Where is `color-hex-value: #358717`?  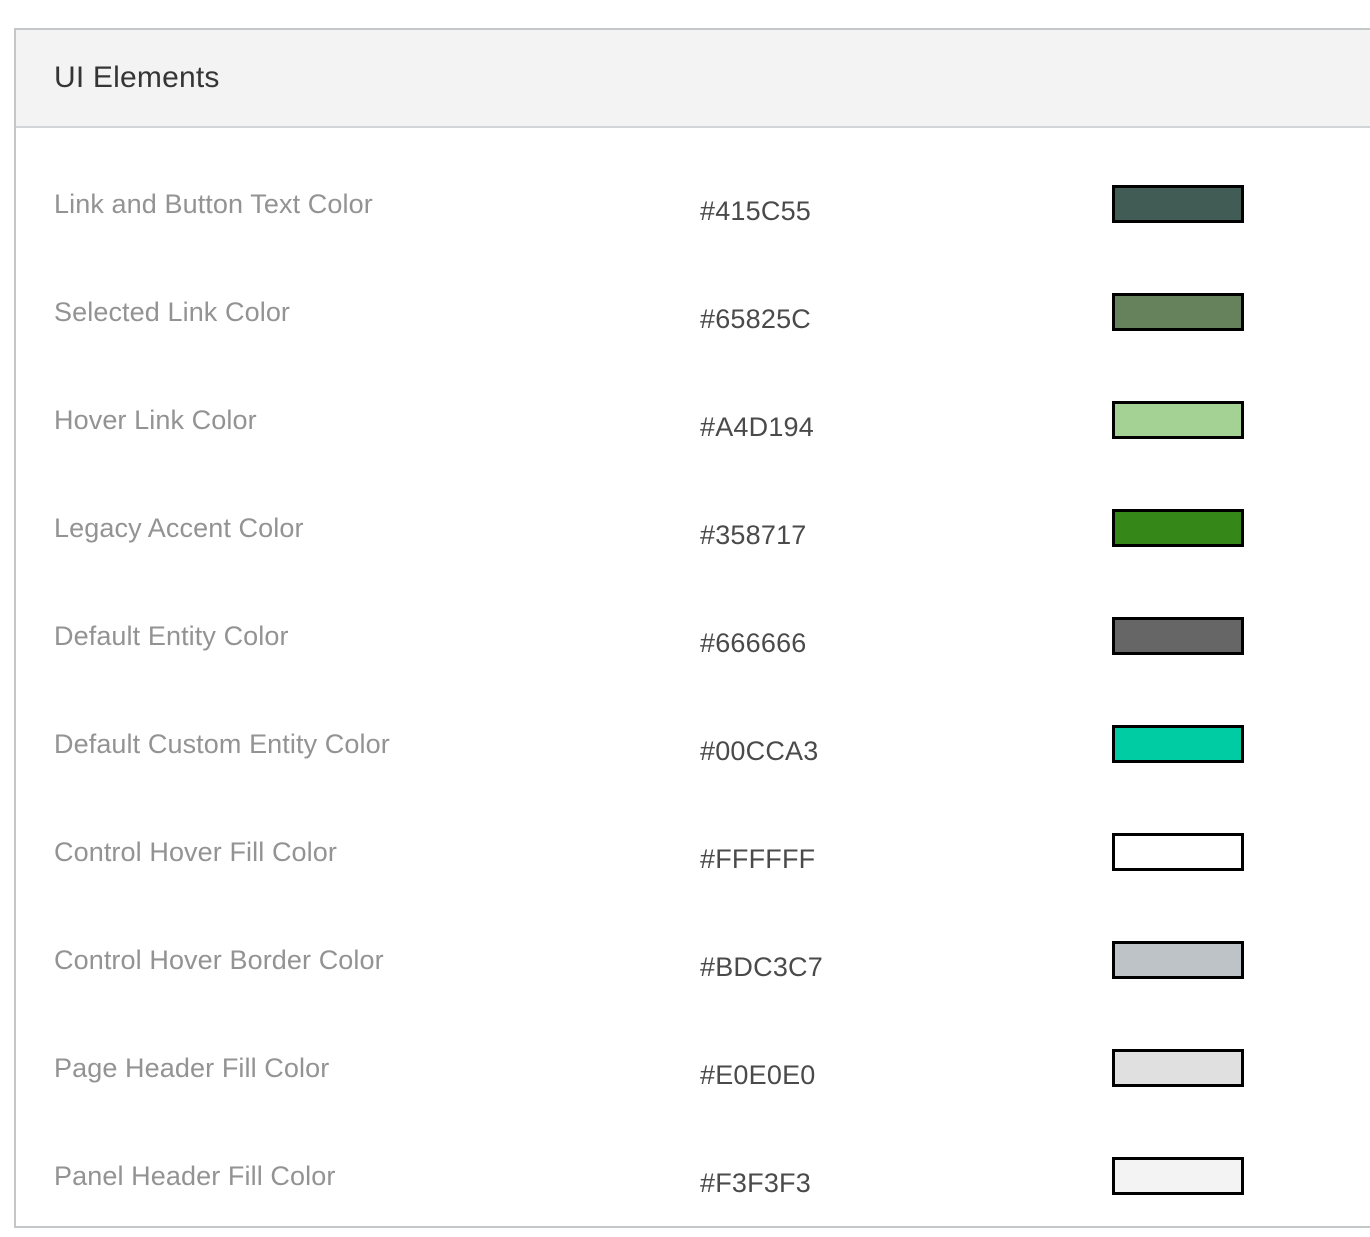 color-hex-value: #358717 is located at coordinates (753, 534).